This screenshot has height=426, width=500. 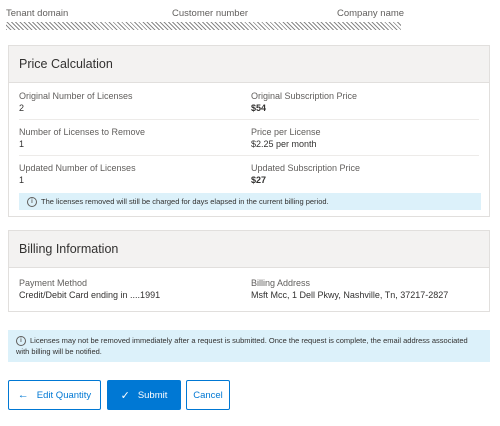 I want to click on updated-licenses-field: Updated Number of Licenses 1, so click(x=77, y=174).